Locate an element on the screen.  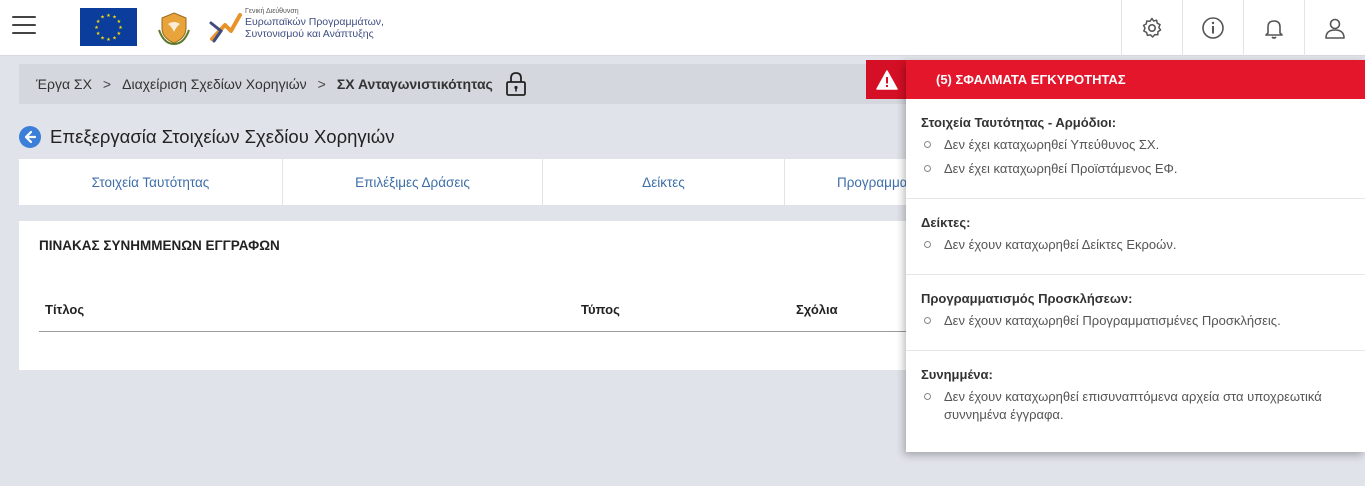
info-button is located at coordinates (1212, 28).